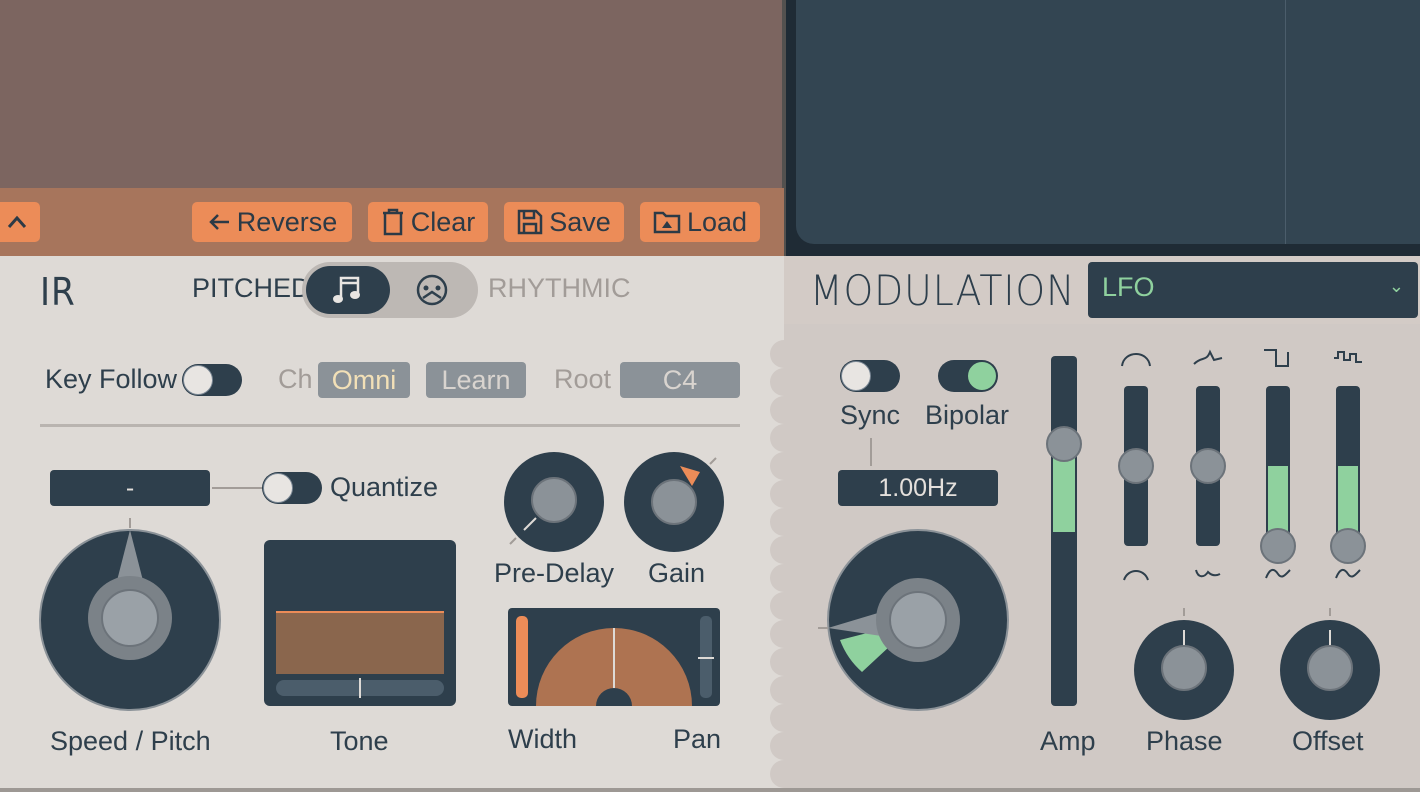 Image resolution: width=1420 pixels, height=792 pixels. I want to click on modulation-source-select: LFO ⌄, so click(1253, 290).